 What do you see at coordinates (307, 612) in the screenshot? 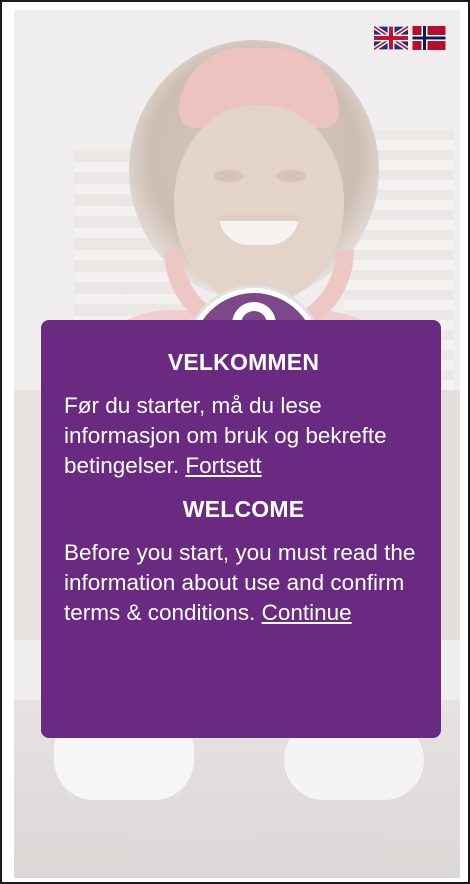
I see `continue-link-english: Continue` at bounding box center [307, 612].